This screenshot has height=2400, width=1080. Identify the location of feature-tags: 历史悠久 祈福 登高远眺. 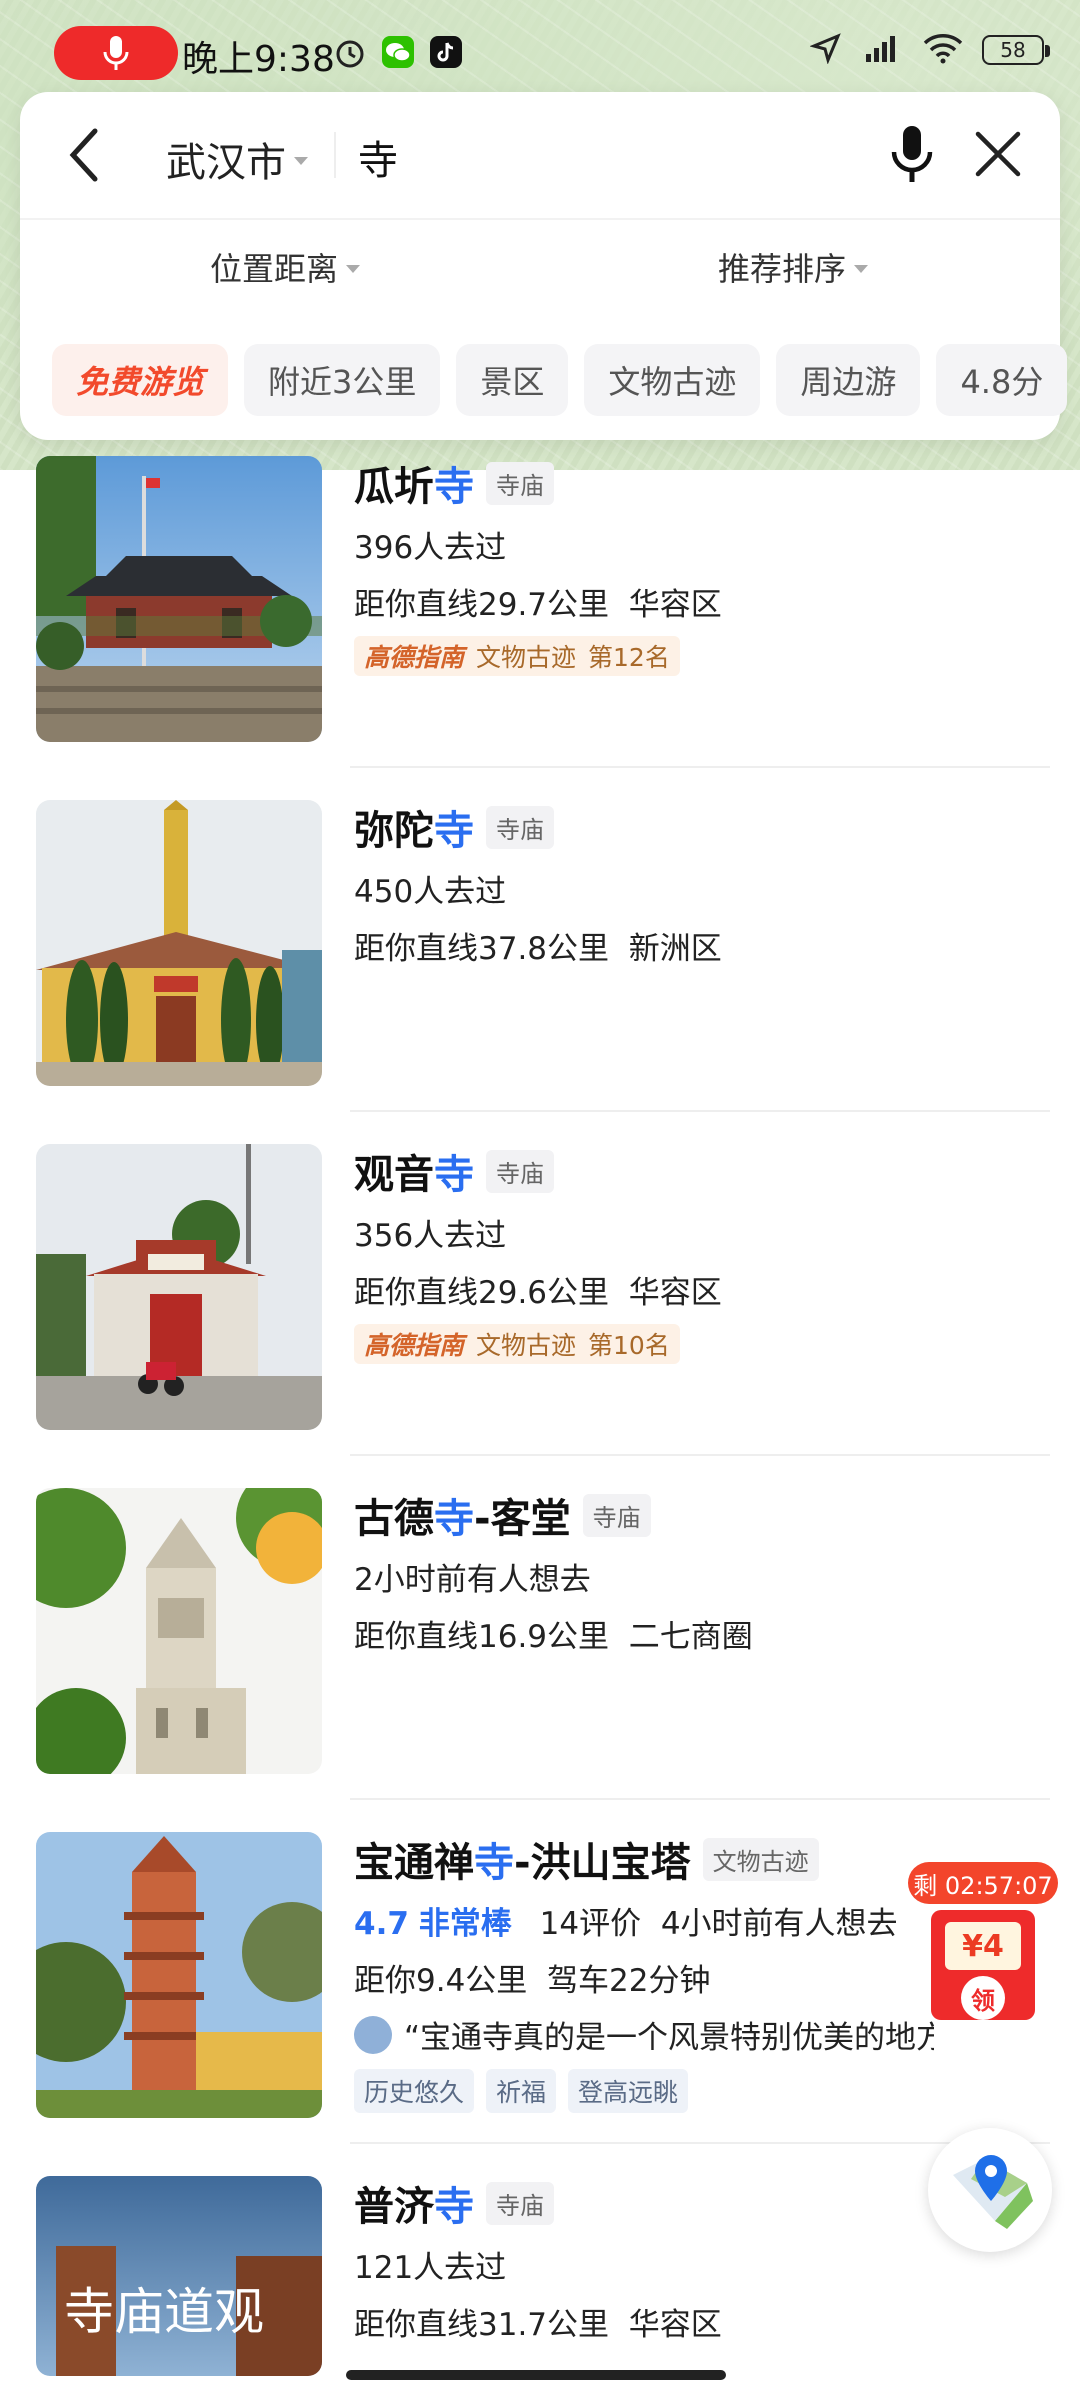
(699, 2091).